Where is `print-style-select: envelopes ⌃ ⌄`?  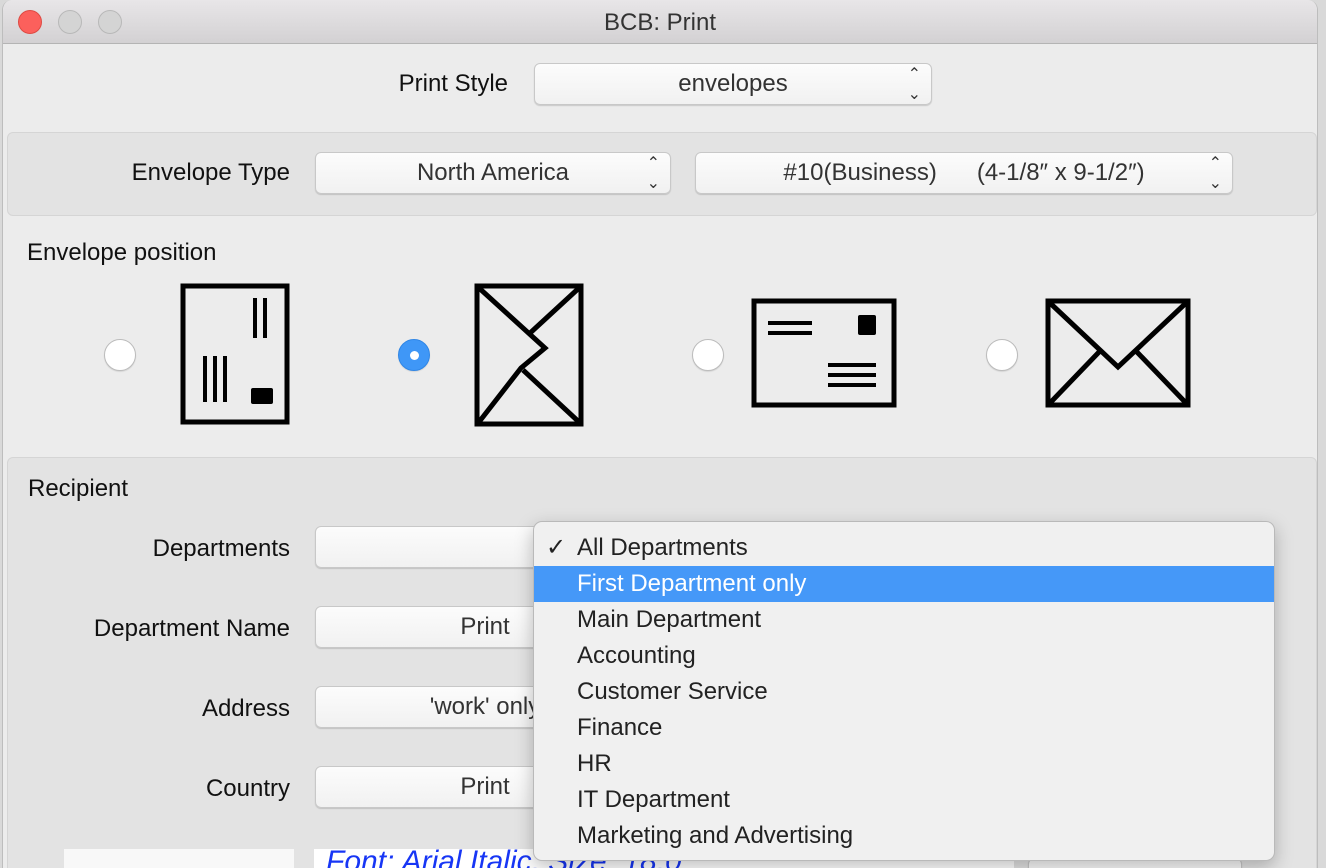
print-style-select: envelopes ⌃ ⌄ is located at coordinates (733, 84).